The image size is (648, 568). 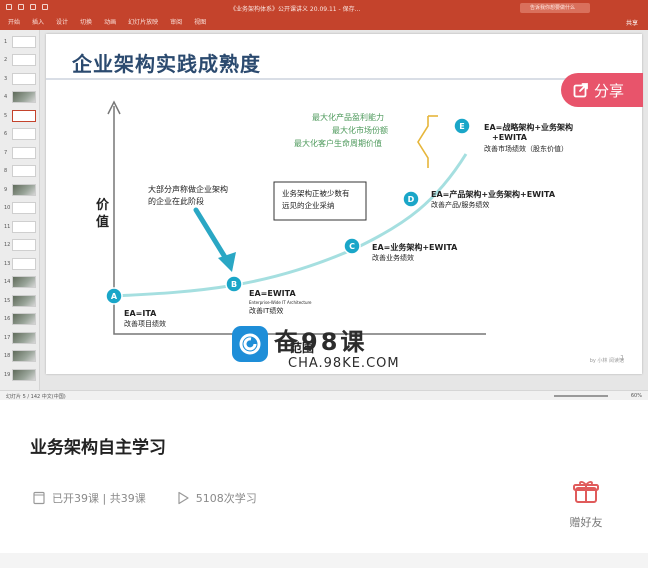 What do you see at coordinates (338, 143) in the screenshot?
I see `value-note: 最大化客户生命周期价值` at bounding box center [338, 143].